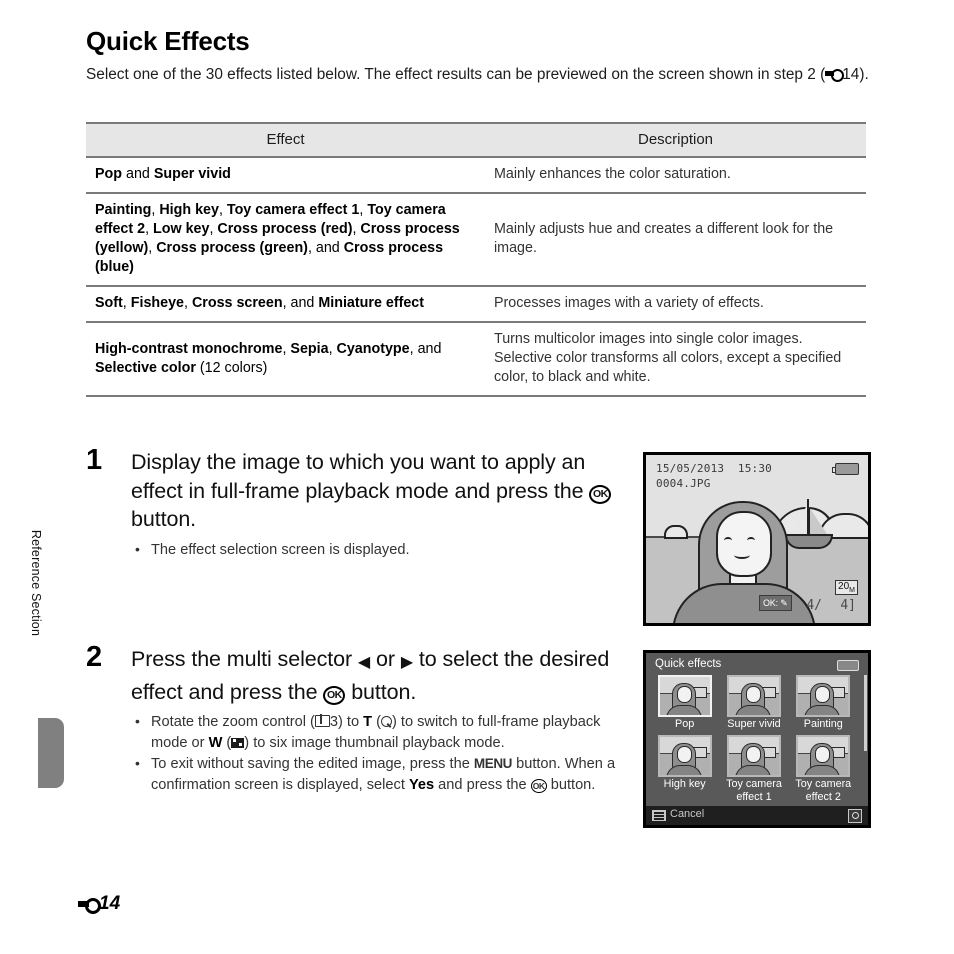  What do you see at coordinates (687, 814) in the screenshot?
I see `cancel-label: Cancel` at bounding box center [687, 814].